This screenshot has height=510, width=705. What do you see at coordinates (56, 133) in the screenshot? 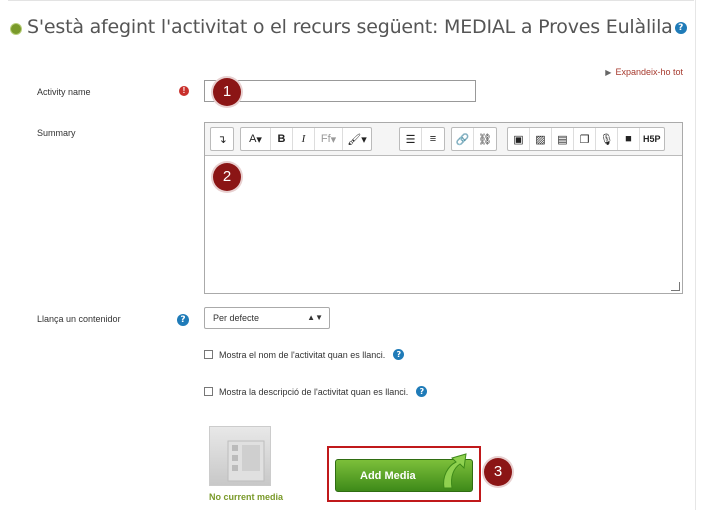
I see `summary-label: Summary` at bounding box center [56, 133].